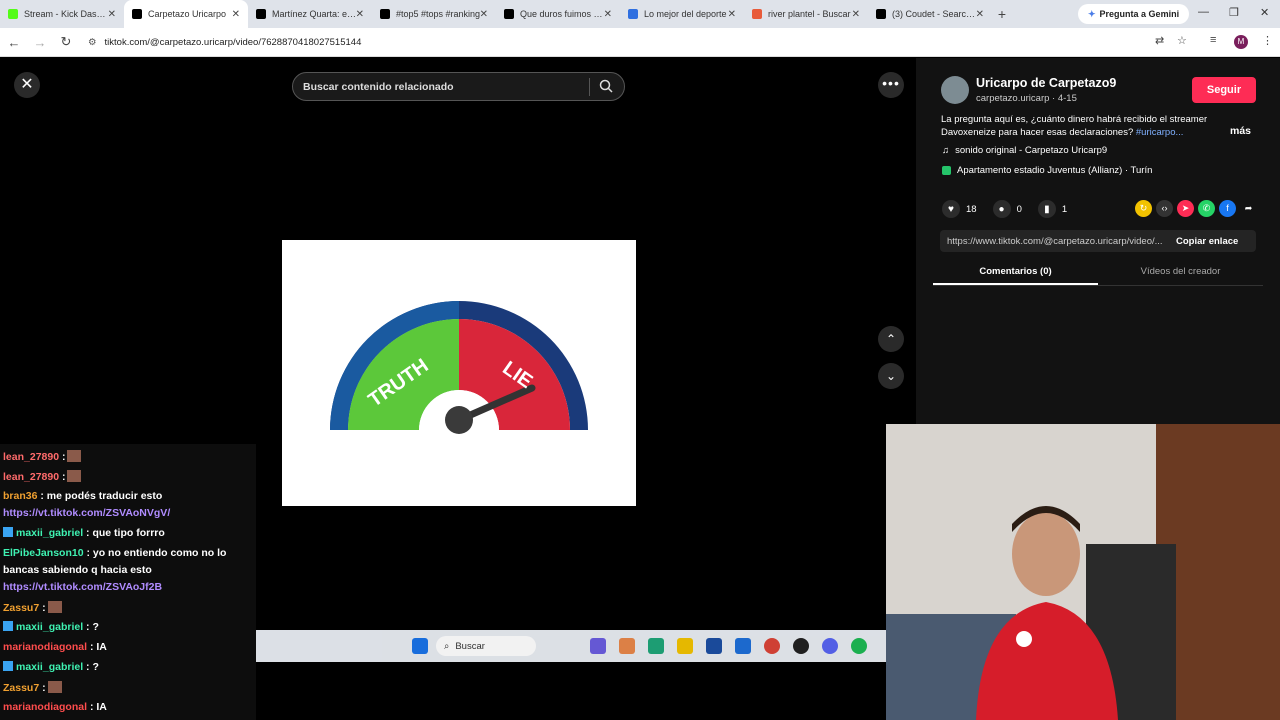  Describe the element at coordinates (1224, 90) in the screenshot. I see `follow-button: Seguir` at that location.